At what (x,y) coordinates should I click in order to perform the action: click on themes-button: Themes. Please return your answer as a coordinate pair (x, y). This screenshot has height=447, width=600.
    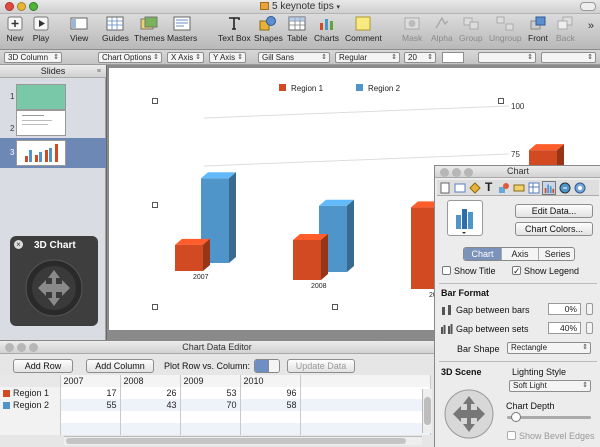
    Looking at the image, I should click on (149, 29).